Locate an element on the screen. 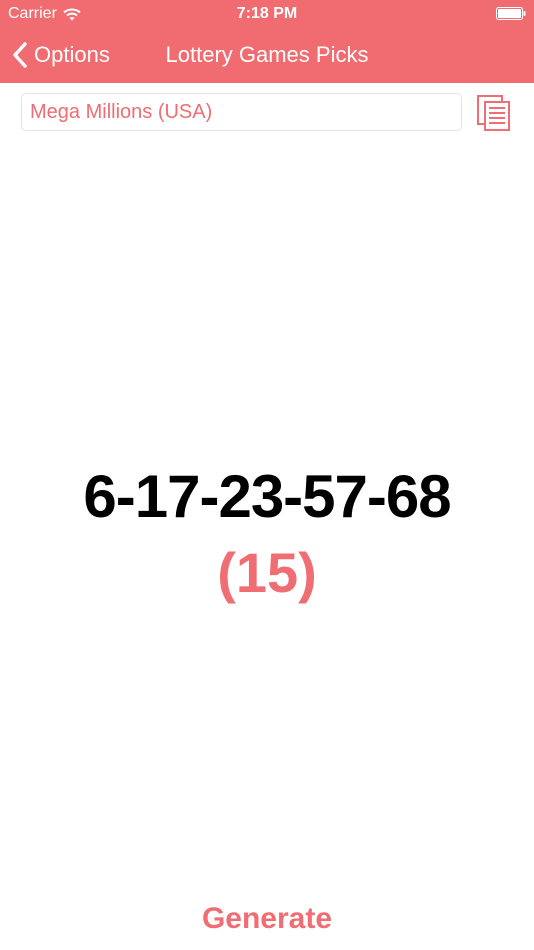  battery-icon is located at coordinates (511, 13).